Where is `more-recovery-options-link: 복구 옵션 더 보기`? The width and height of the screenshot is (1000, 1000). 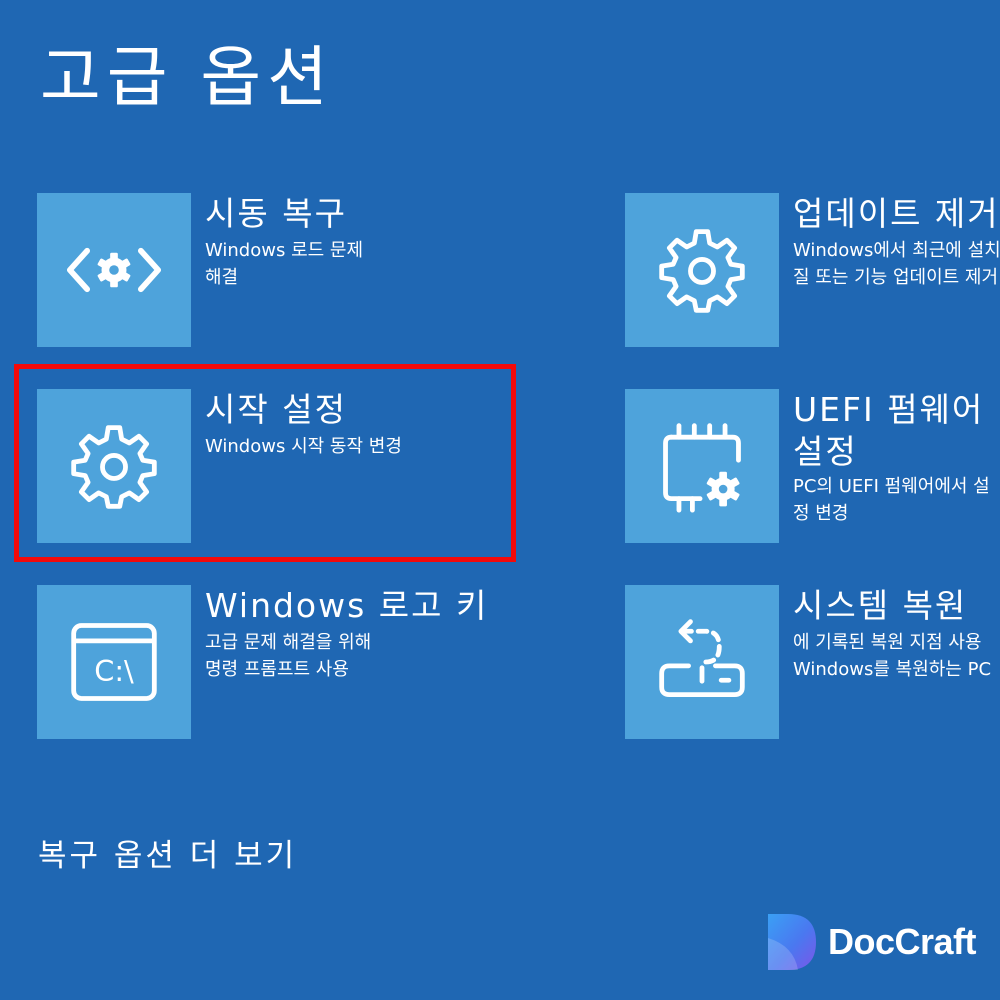
more-recovery-options-link: 복구 옵션 더 보기 is located at coordinates (167, 852).